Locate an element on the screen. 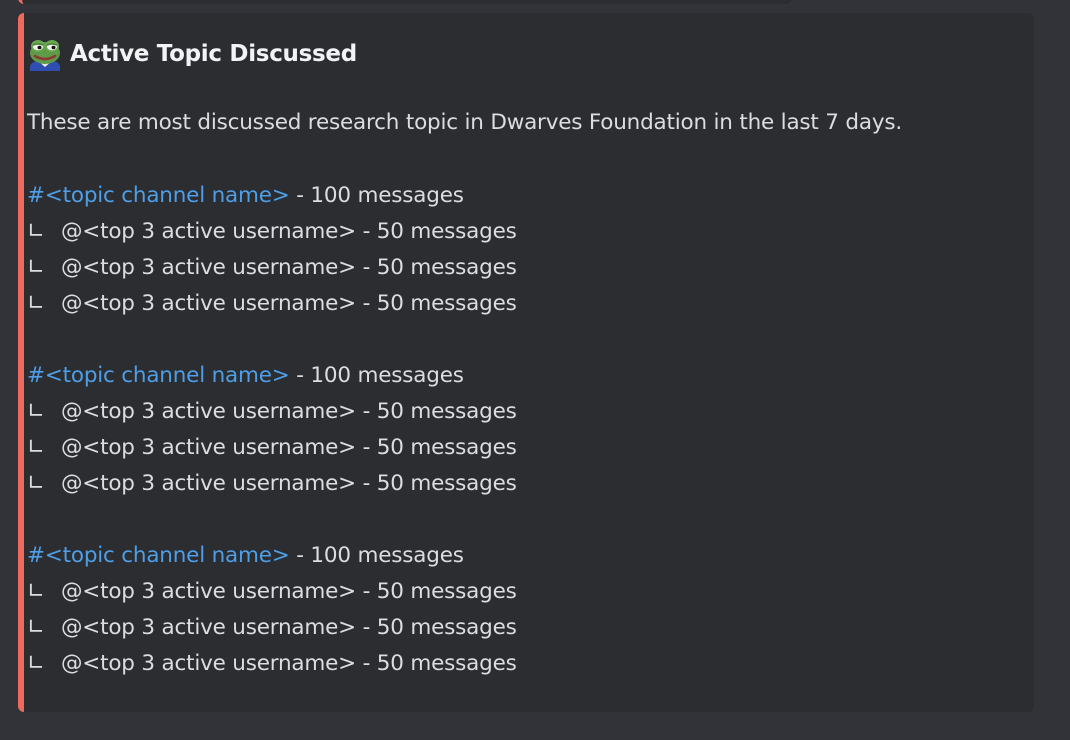 The image size is (1070, 740). previous-embed-edge is located at coordinates (405, 2).